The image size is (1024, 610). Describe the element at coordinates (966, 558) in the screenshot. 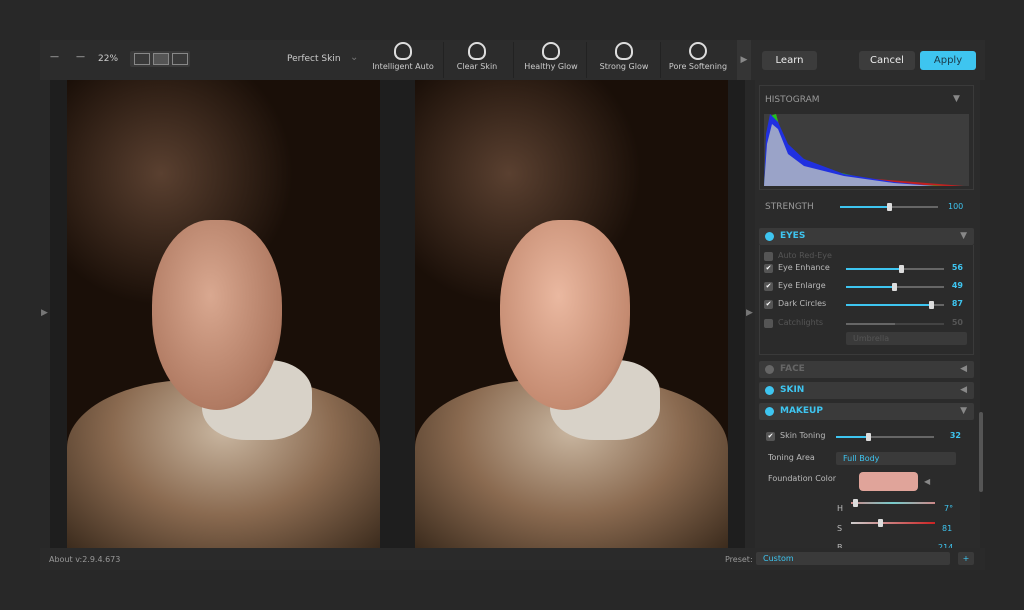

I see `add-preset-button: +` at that location.